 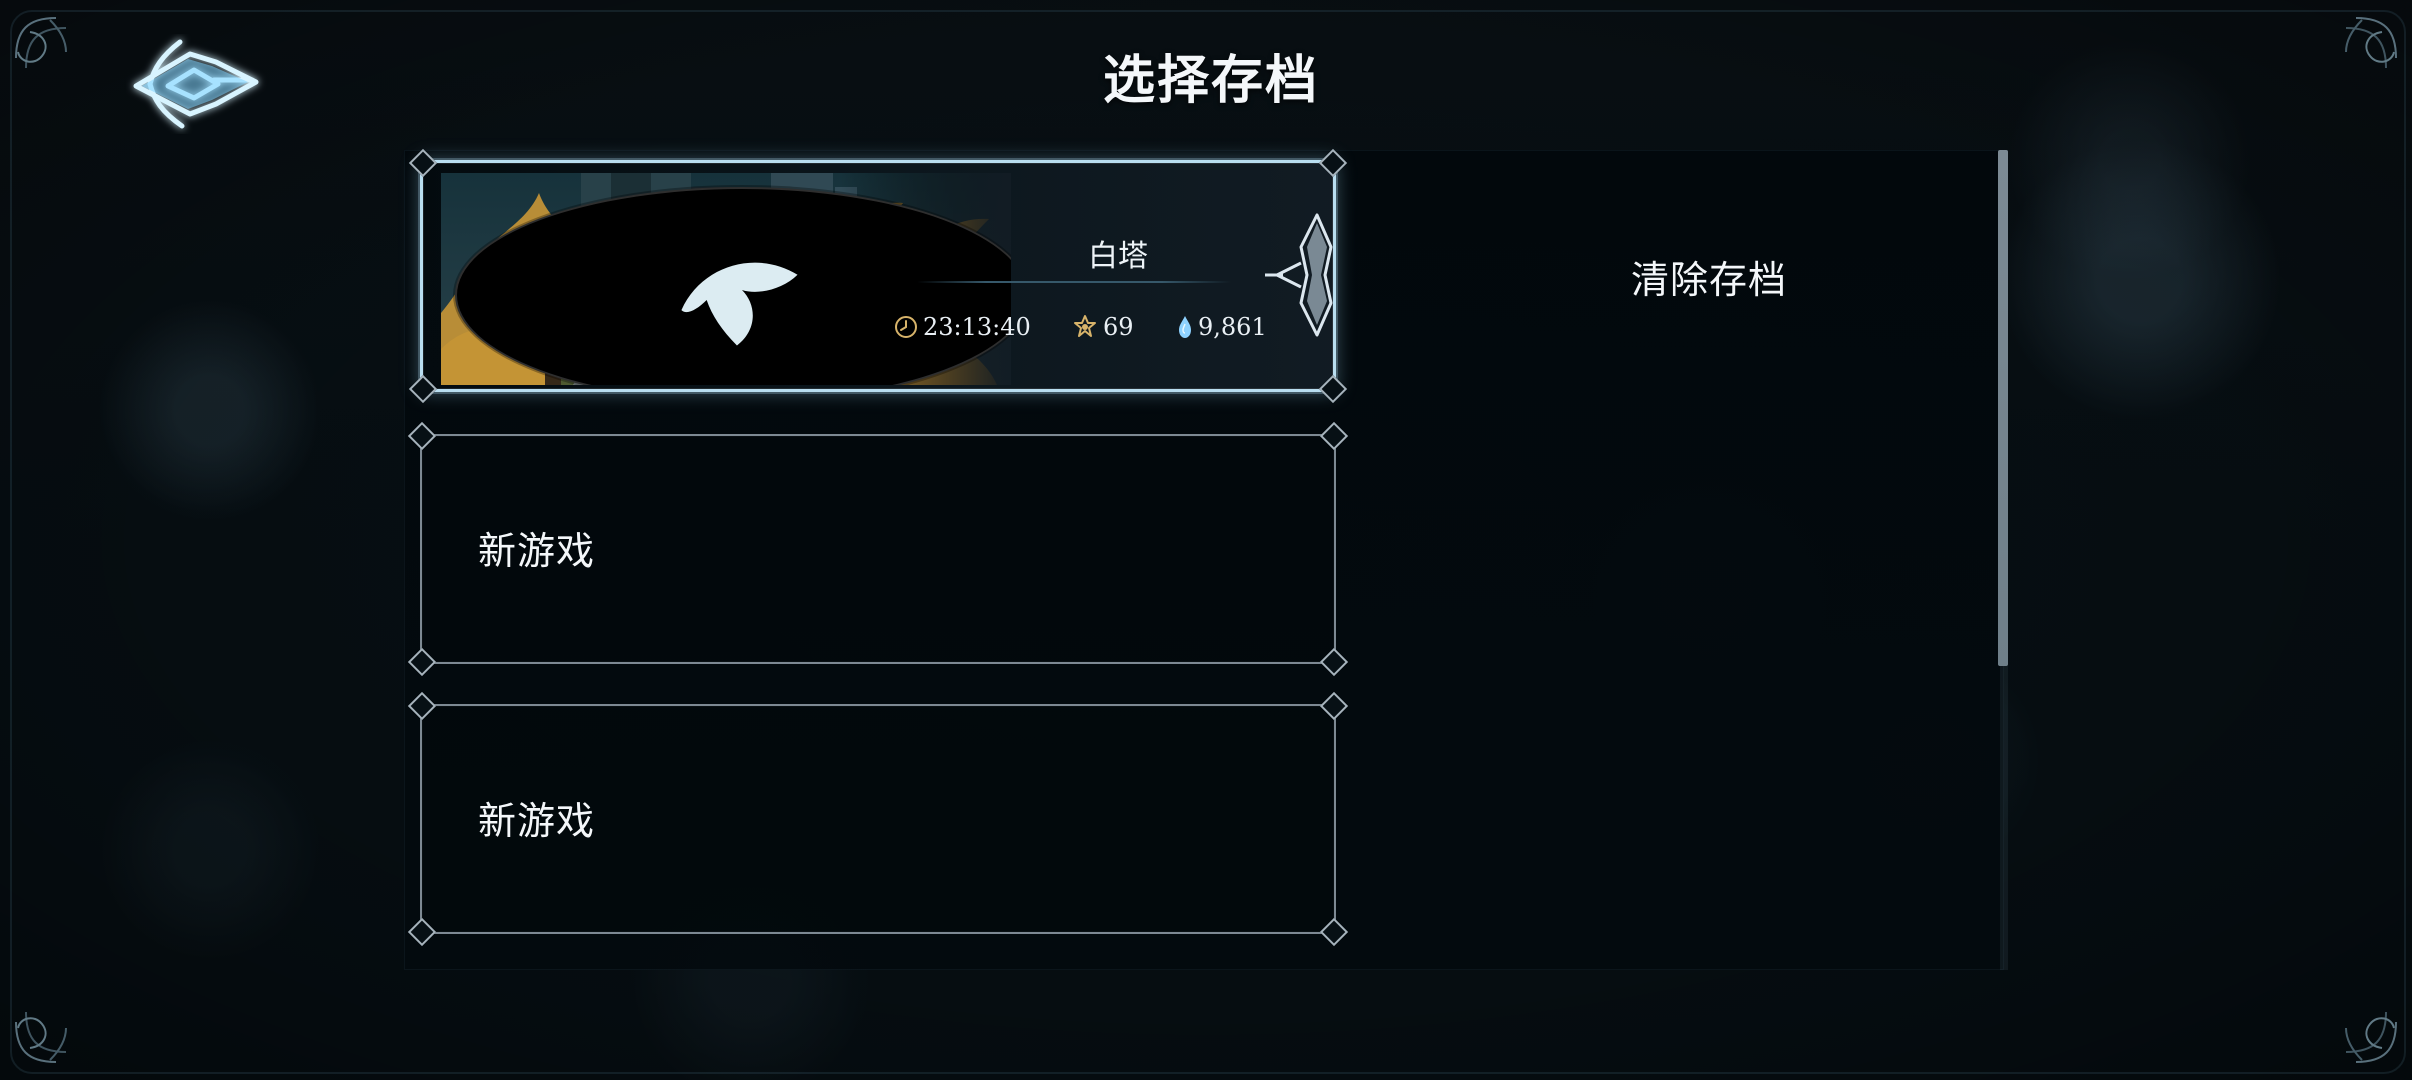 I want to click on clock-icon, so click(x=906, y=327).